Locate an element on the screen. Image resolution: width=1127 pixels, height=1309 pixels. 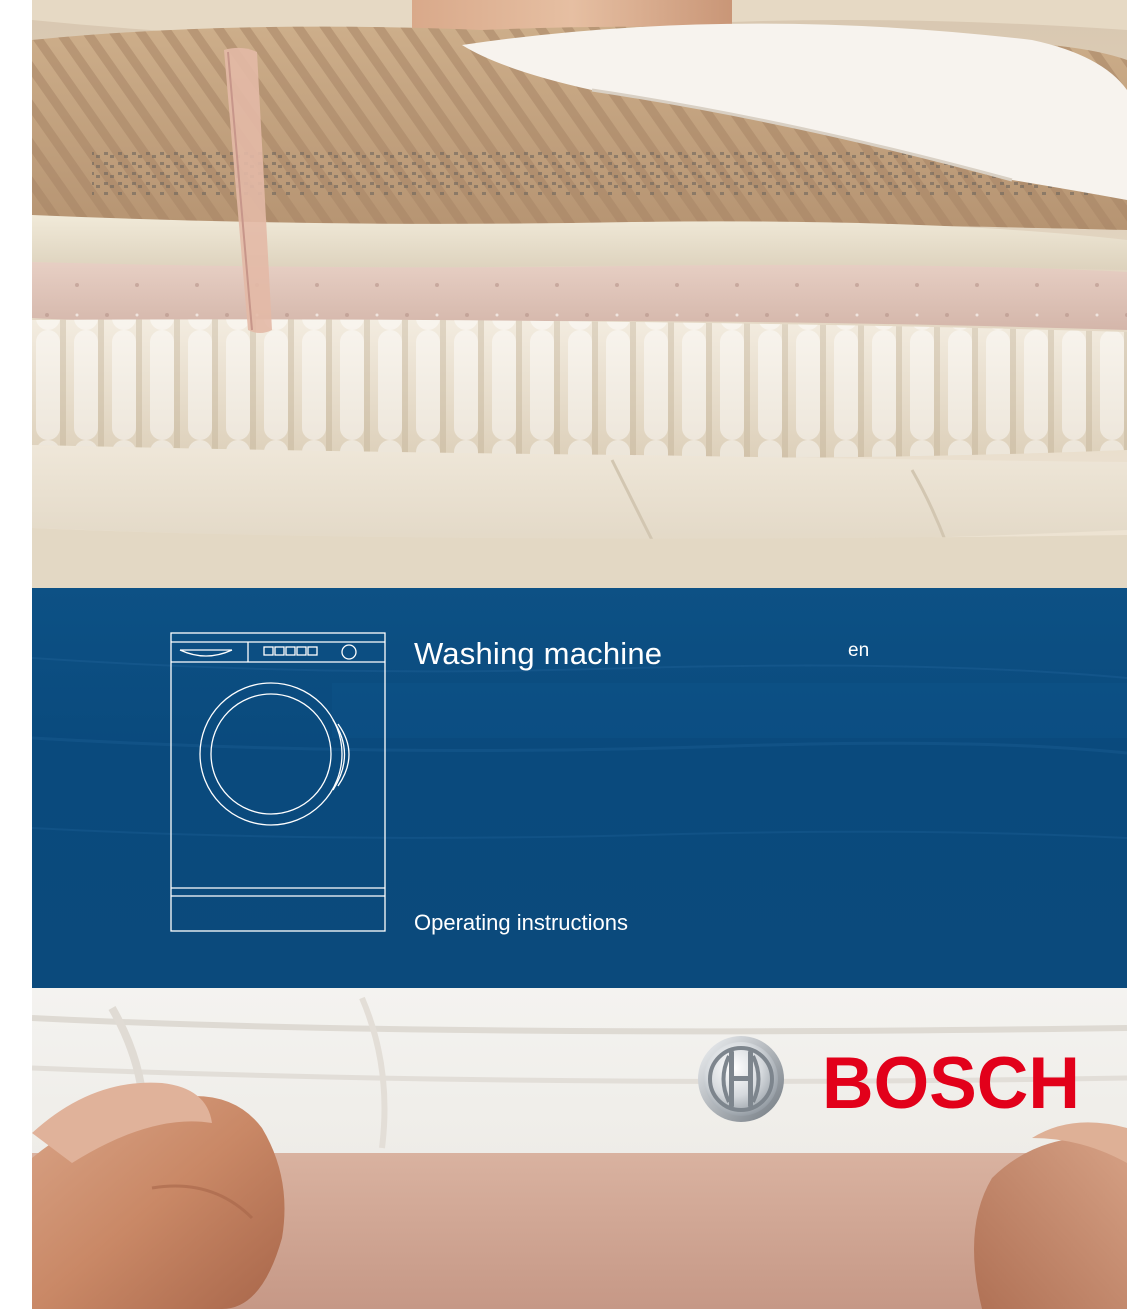
left-margin is located at coordinates (16, 654).